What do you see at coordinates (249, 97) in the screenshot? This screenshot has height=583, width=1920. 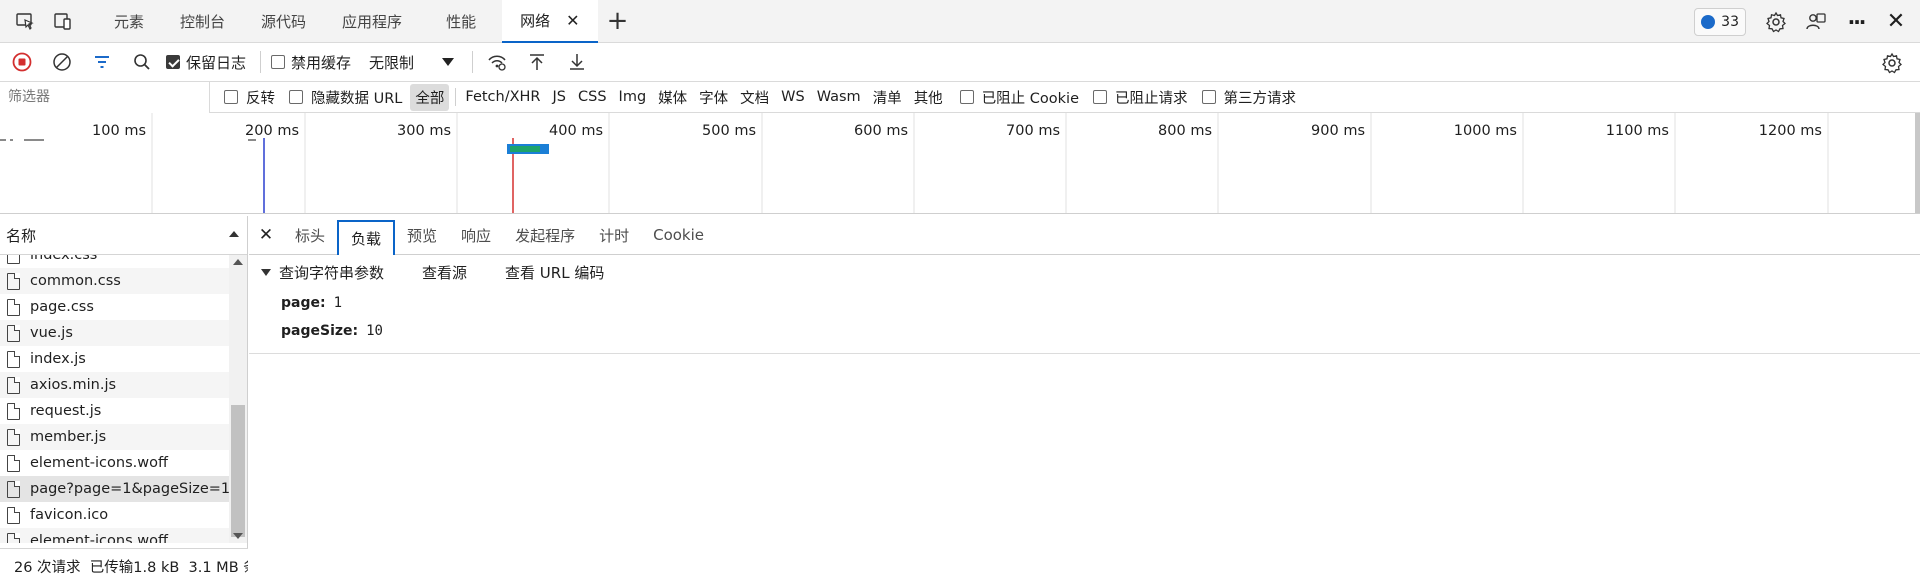 I see `invert-checkbox: 反转` at bounding box center [249, 97].